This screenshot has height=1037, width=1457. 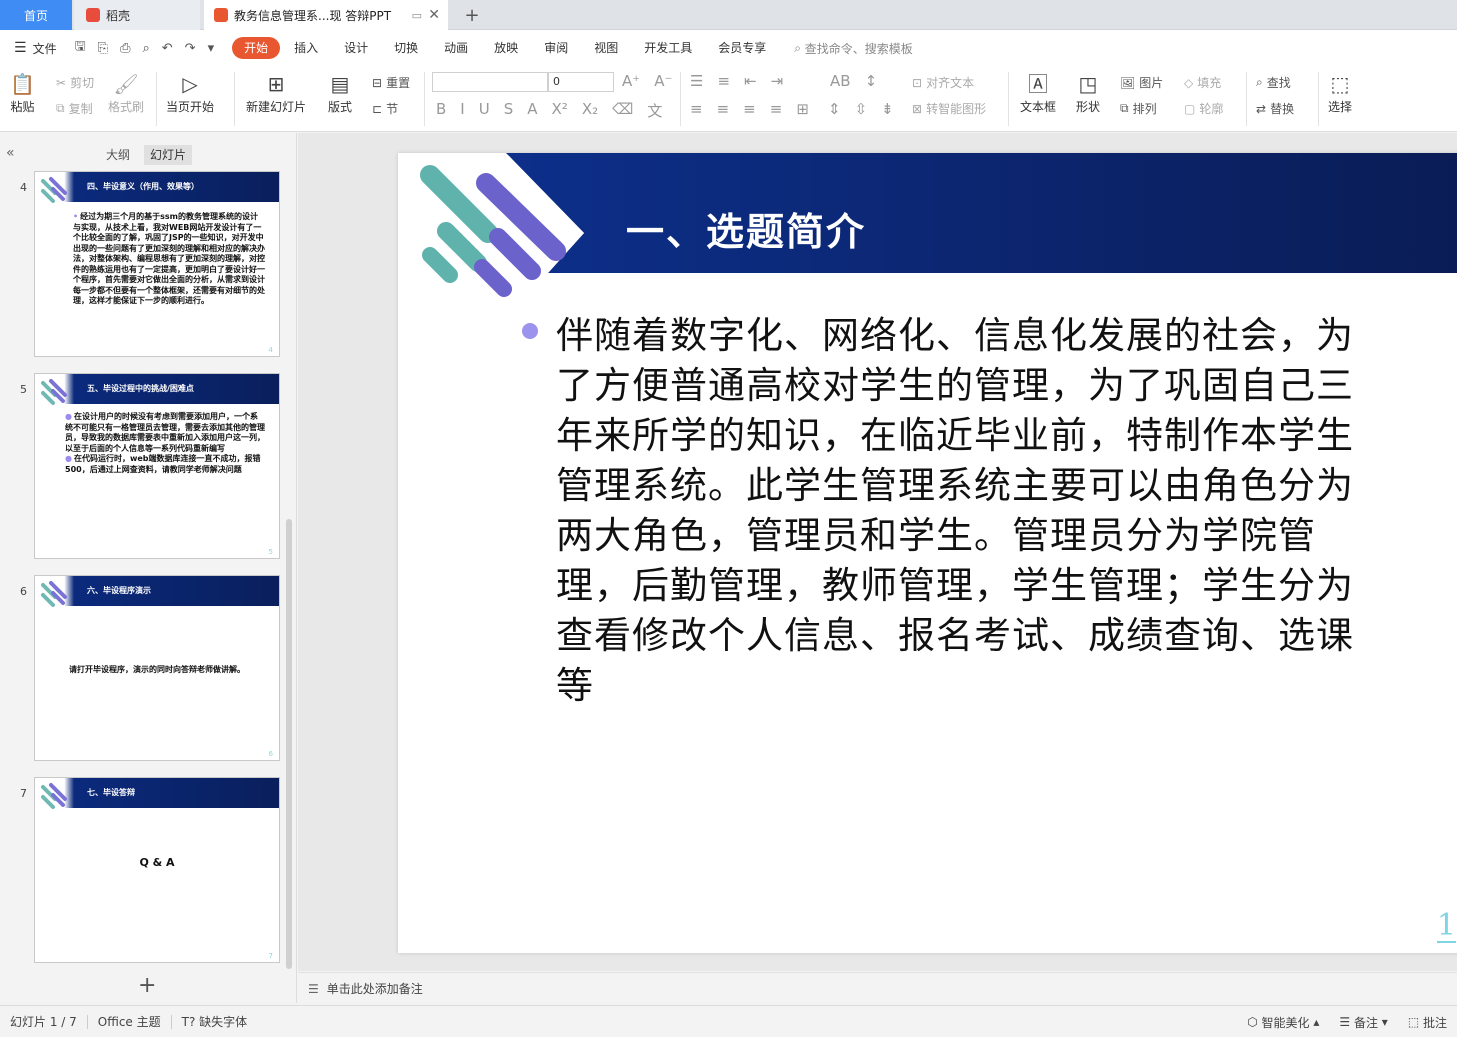 What do you see at coordinates (391, 82) in the screenshot?
I see `reset-button: ⊟ 重置` at bounding box center [391, 82].